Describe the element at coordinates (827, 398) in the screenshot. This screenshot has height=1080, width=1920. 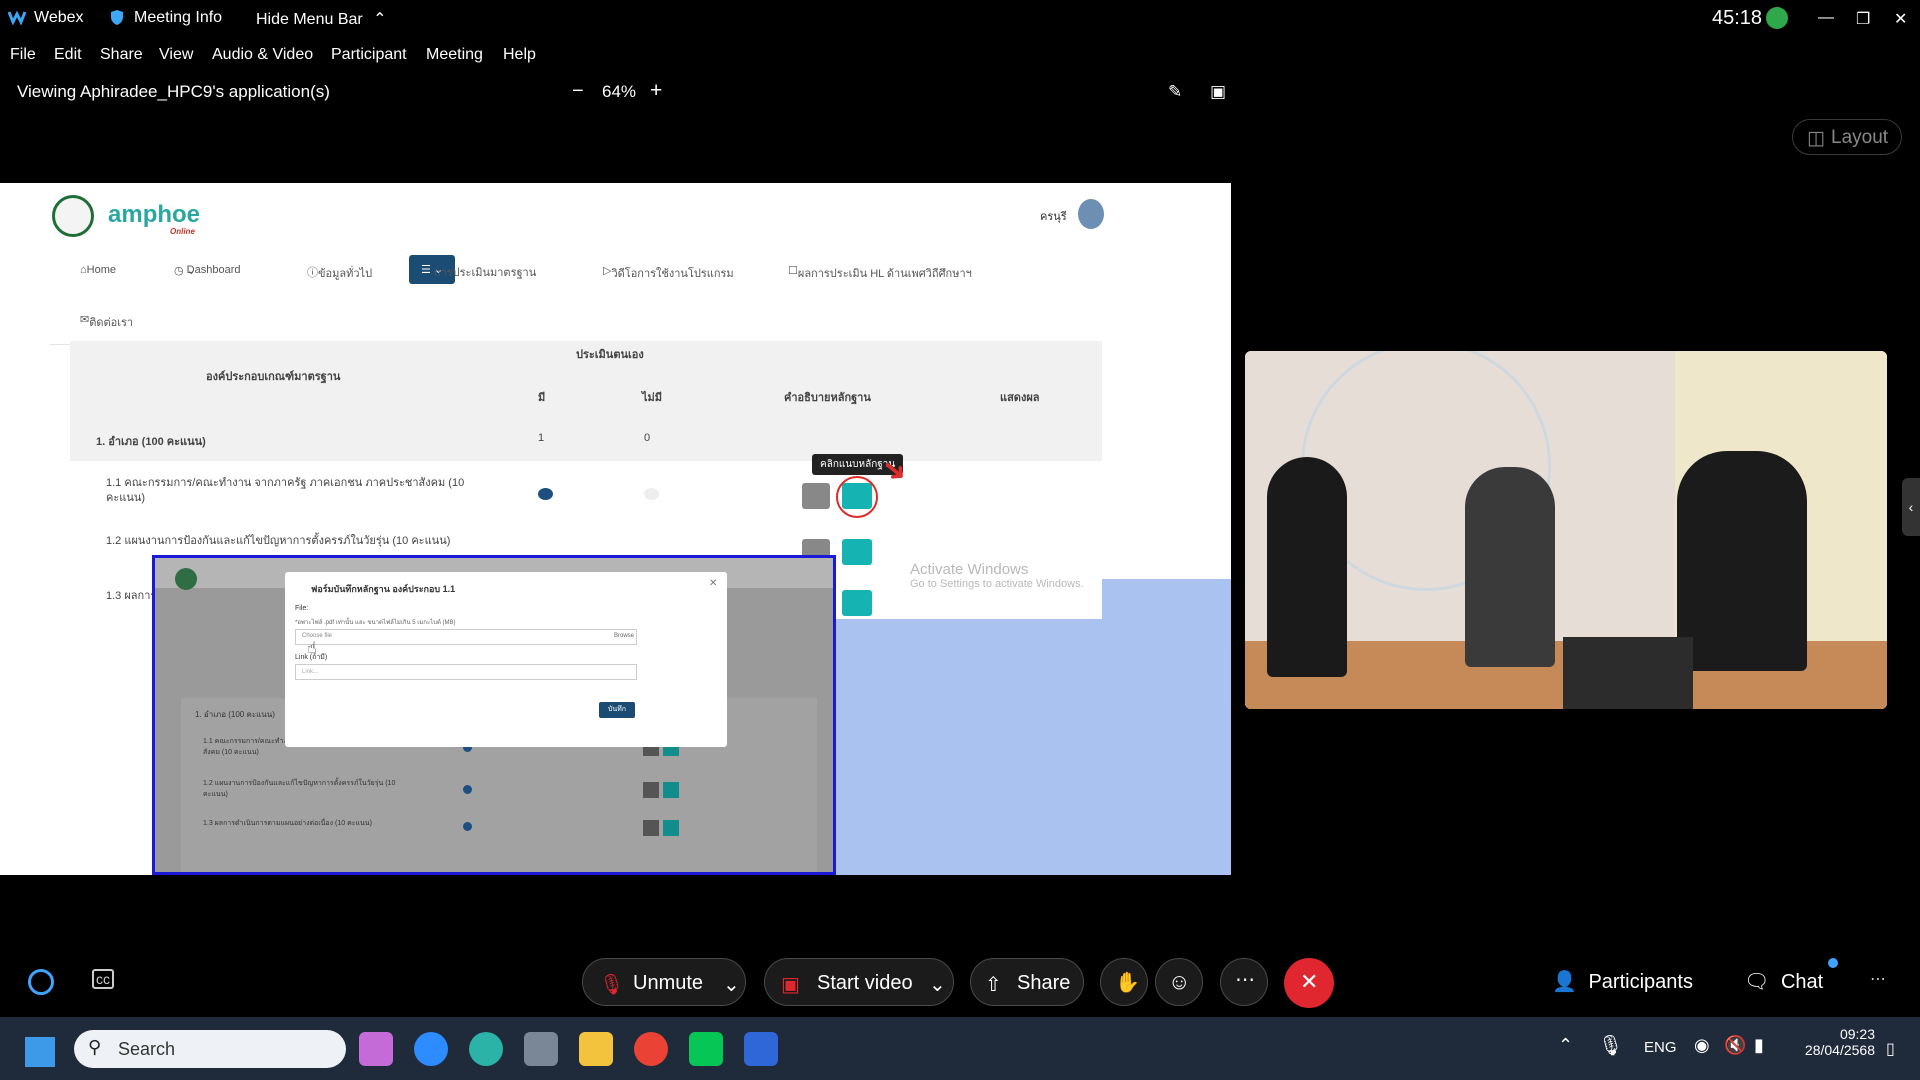
I see `col-desc-header: คำอธิบายหลักฐาน` at that location.